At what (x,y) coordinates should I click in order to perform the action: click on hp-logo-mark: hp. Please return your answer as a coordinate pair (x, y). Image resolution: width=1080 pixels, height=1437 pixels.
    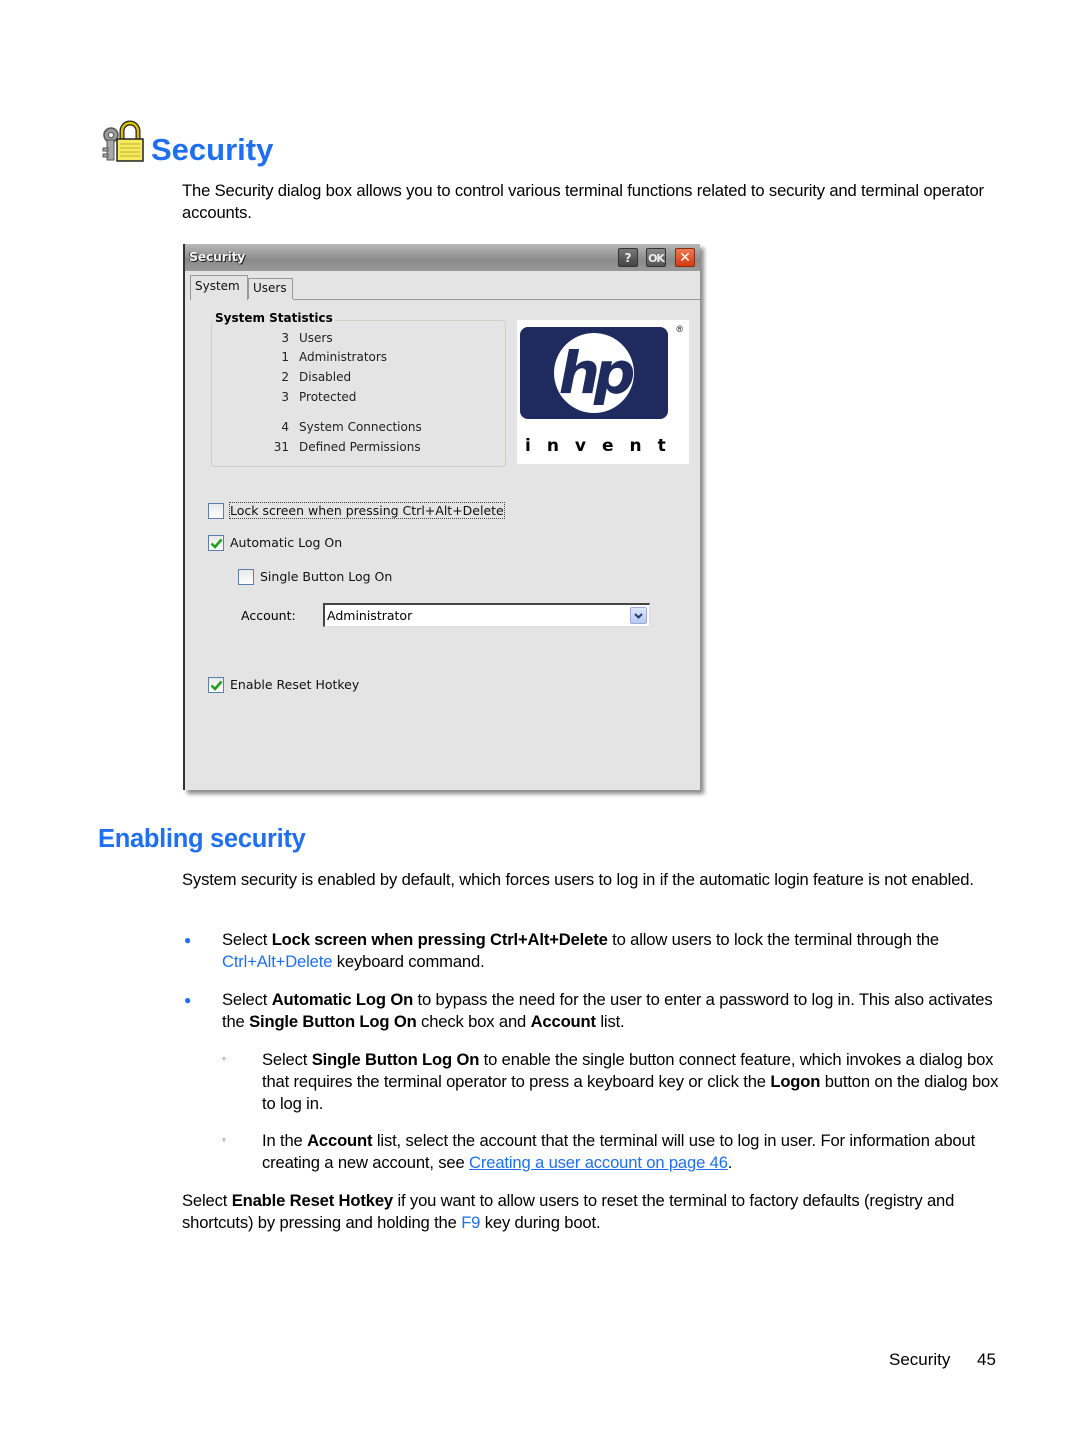
    Looking at the image, I should click on (594, 373).